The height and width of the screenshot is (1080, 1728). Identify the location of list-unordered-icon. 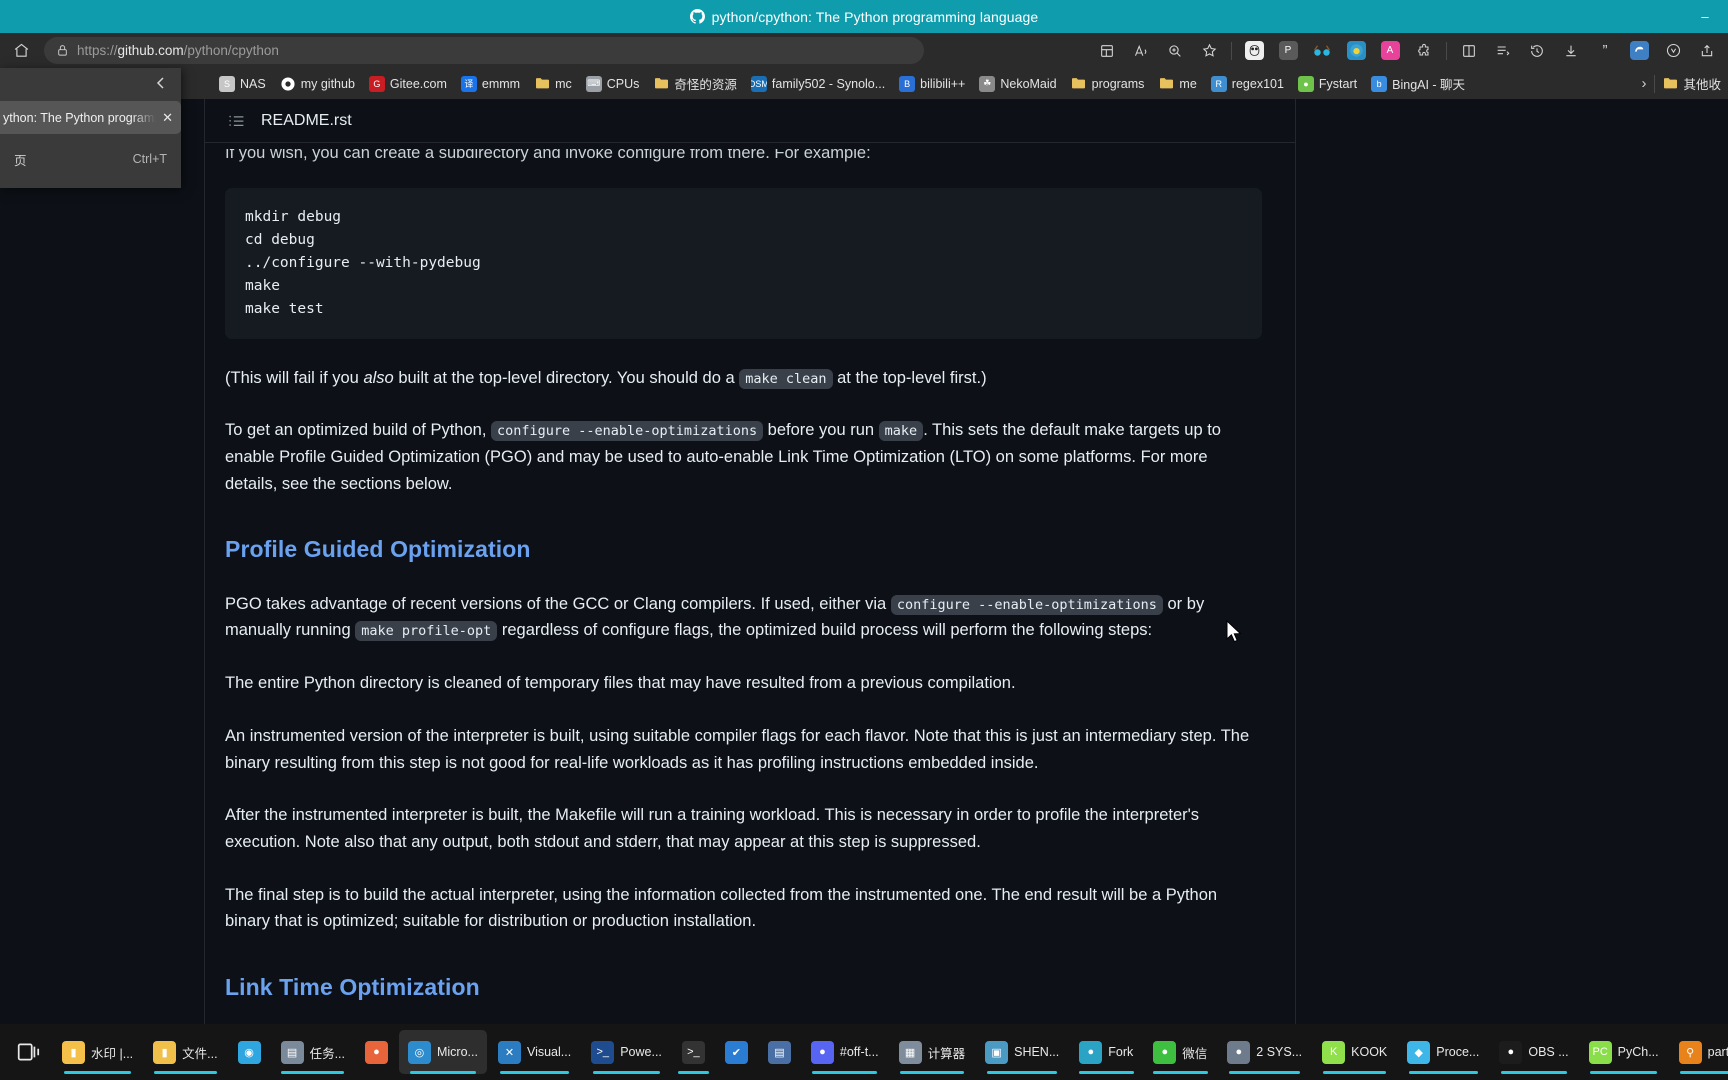
(236, 120).